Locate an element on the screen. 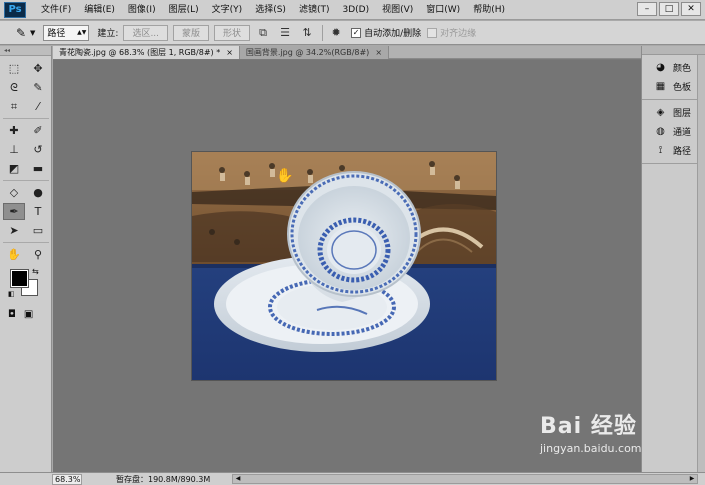  panel-item-swatches: ▦ 色板 is located at coordinates (673, 86).